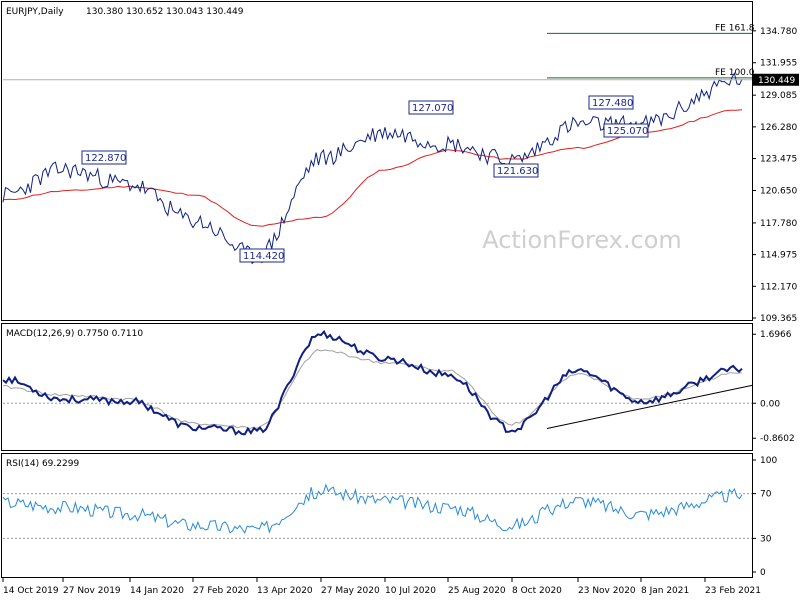  What do you see at coordinates (607, 591) in the screenshot?
I see `x-tick-label: 23 Nov 2020` at bounding box center [607, 591].